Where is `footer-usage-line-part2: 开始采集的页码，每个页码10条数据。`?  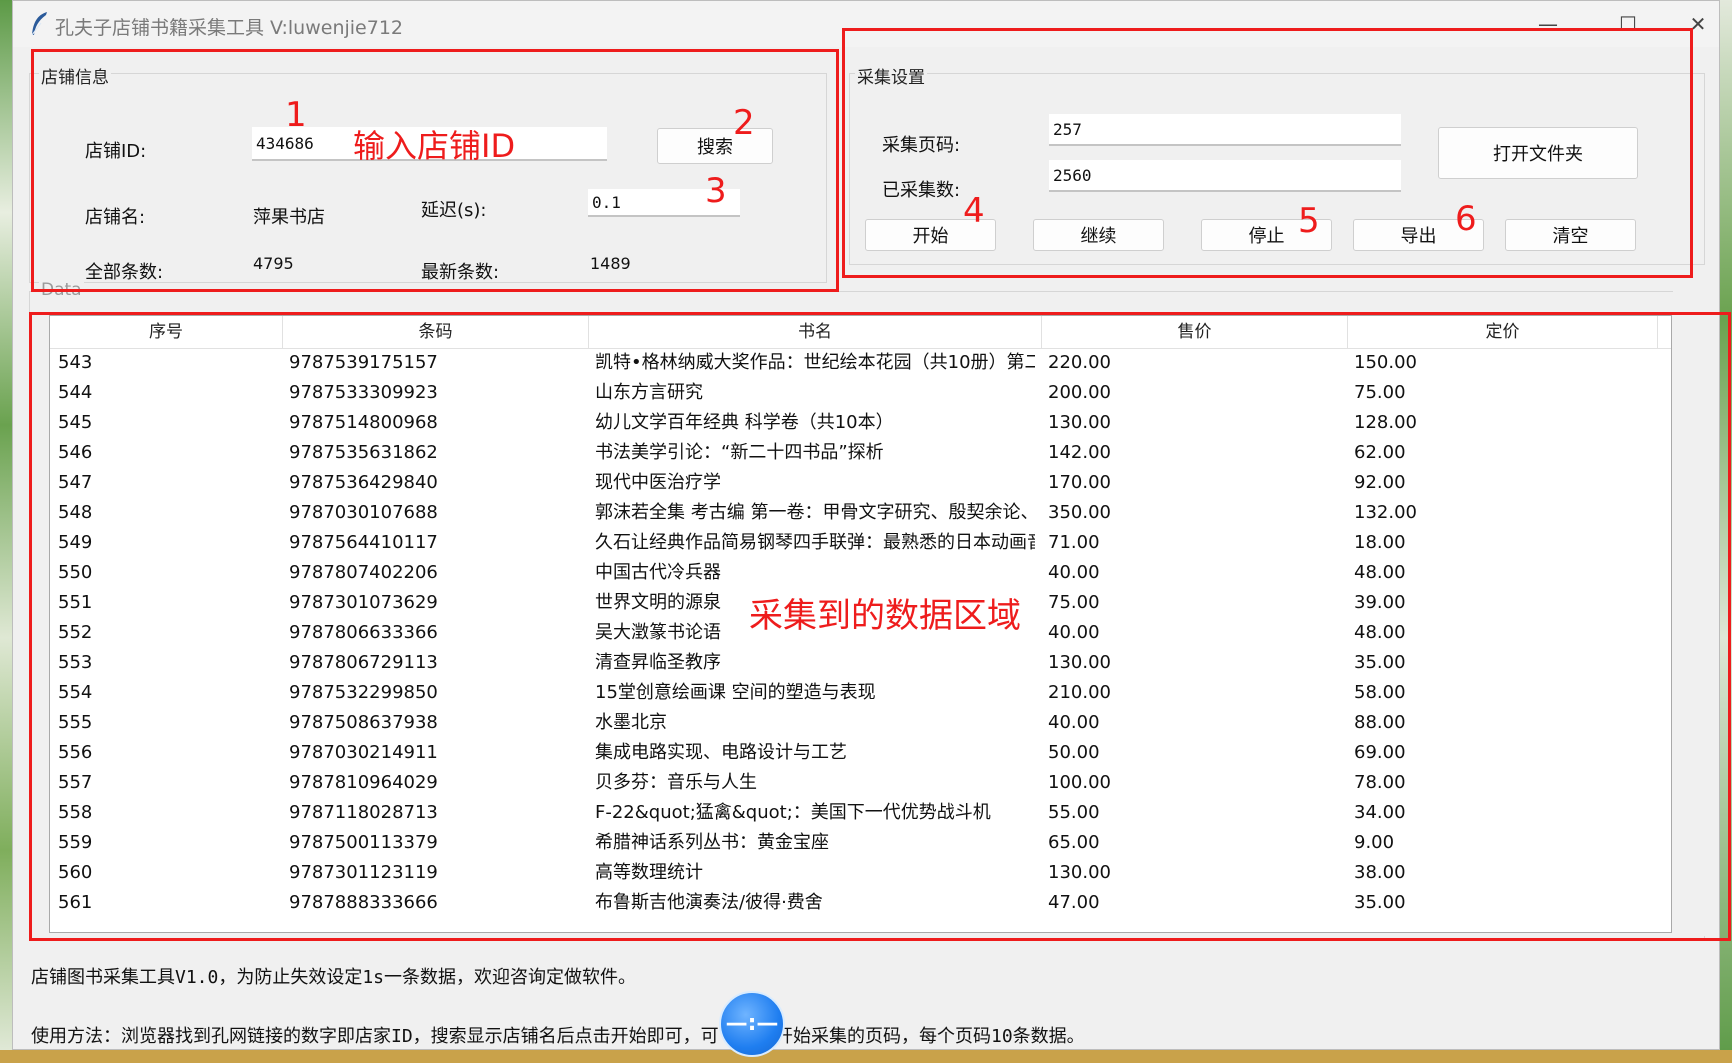 footer-usage-line-part2: 开始采集的页码，每个页码10条数据。 is located at coordinates (930, 1036).